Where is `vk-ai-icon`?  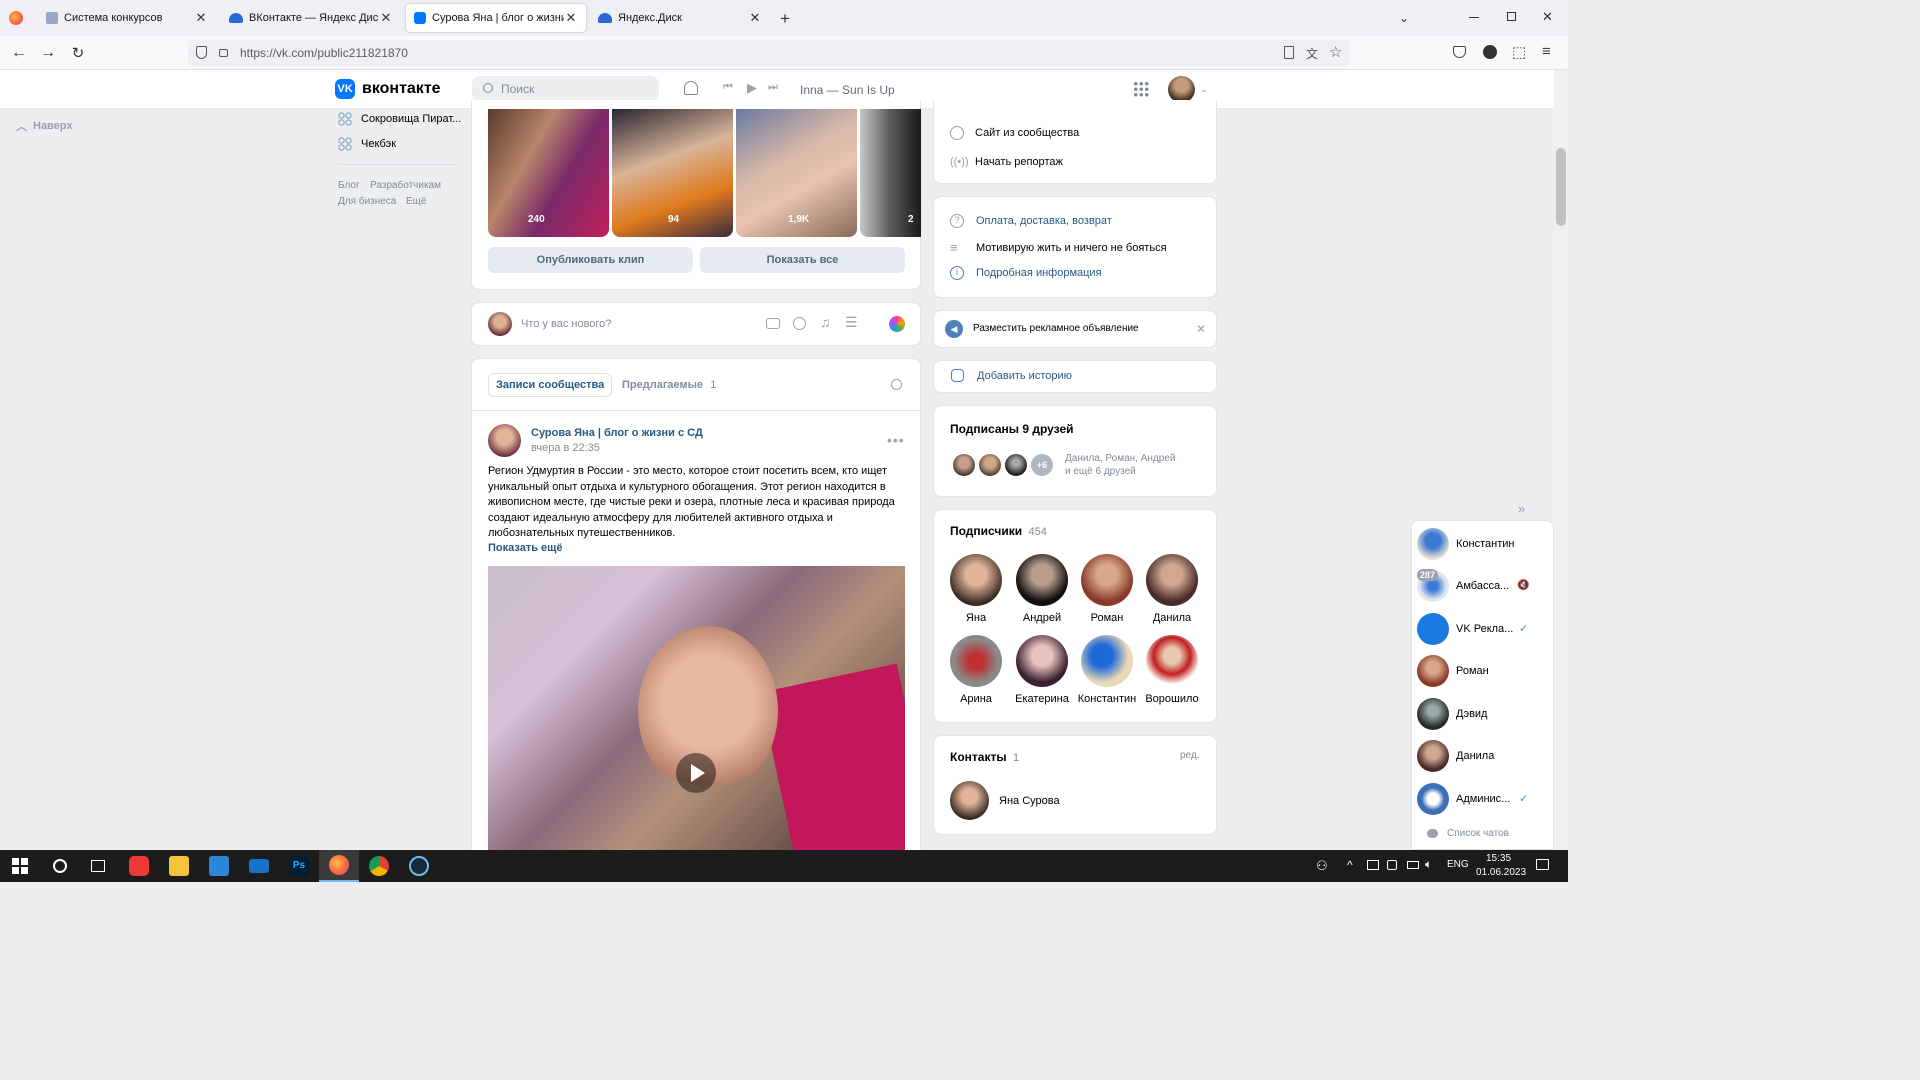 vk-ai-icon is located at coordinates (897, 324).